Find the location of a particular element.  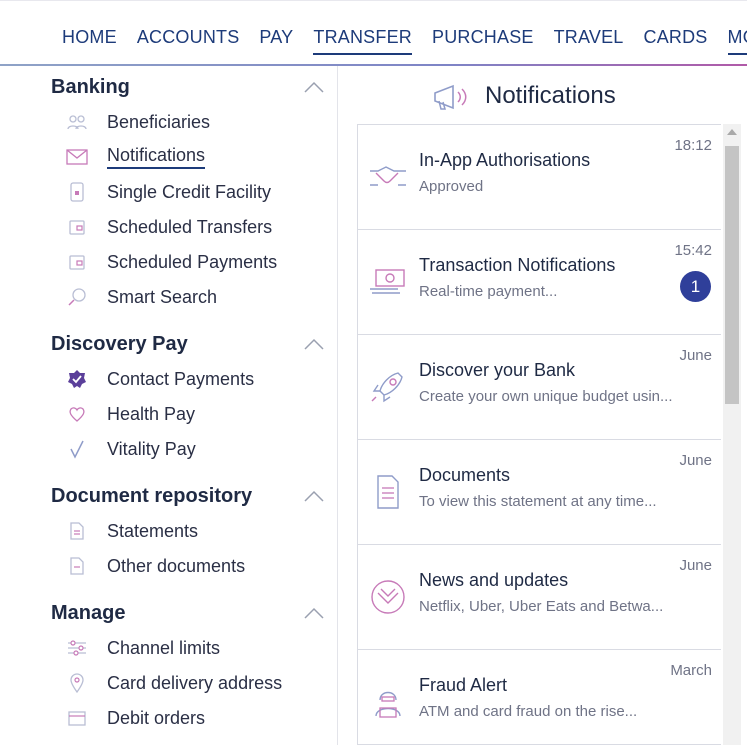

sidebar-item-other-documents: Other documents is located at coordinates (154, 566).